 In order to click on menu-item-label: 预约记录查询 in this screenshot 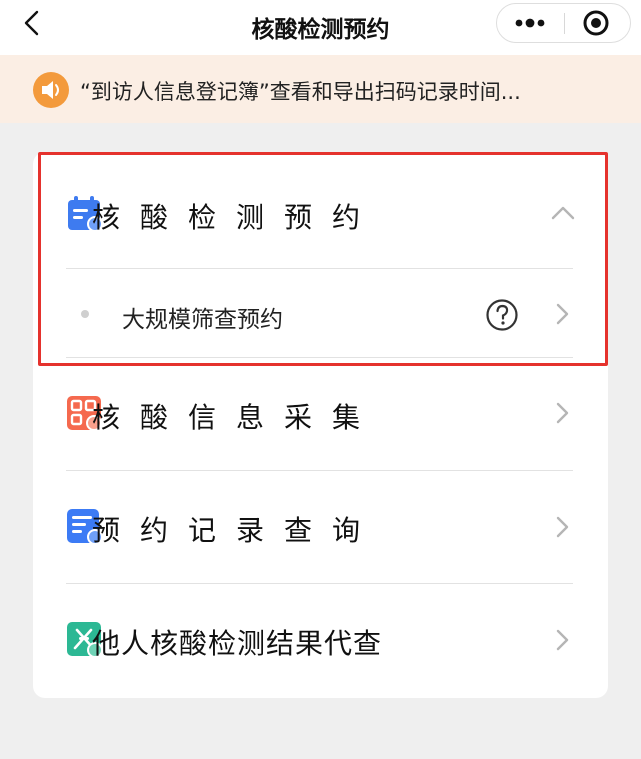, I will do `click(236, 530)`.